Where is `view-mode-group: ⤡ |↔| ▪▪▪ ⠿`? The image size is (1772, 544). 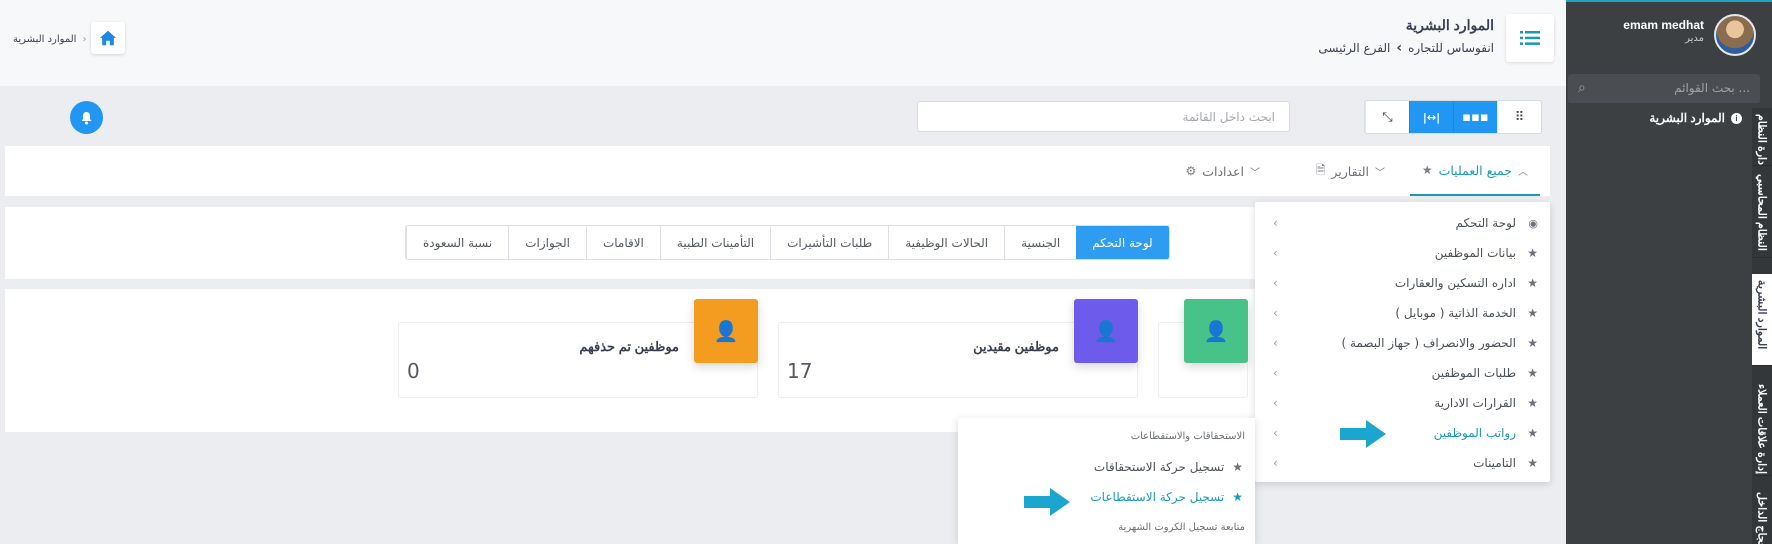
view-mode-group: ⤡ |↔| ▪▪▪ ⠿ is located at coordinates (1453, 117).